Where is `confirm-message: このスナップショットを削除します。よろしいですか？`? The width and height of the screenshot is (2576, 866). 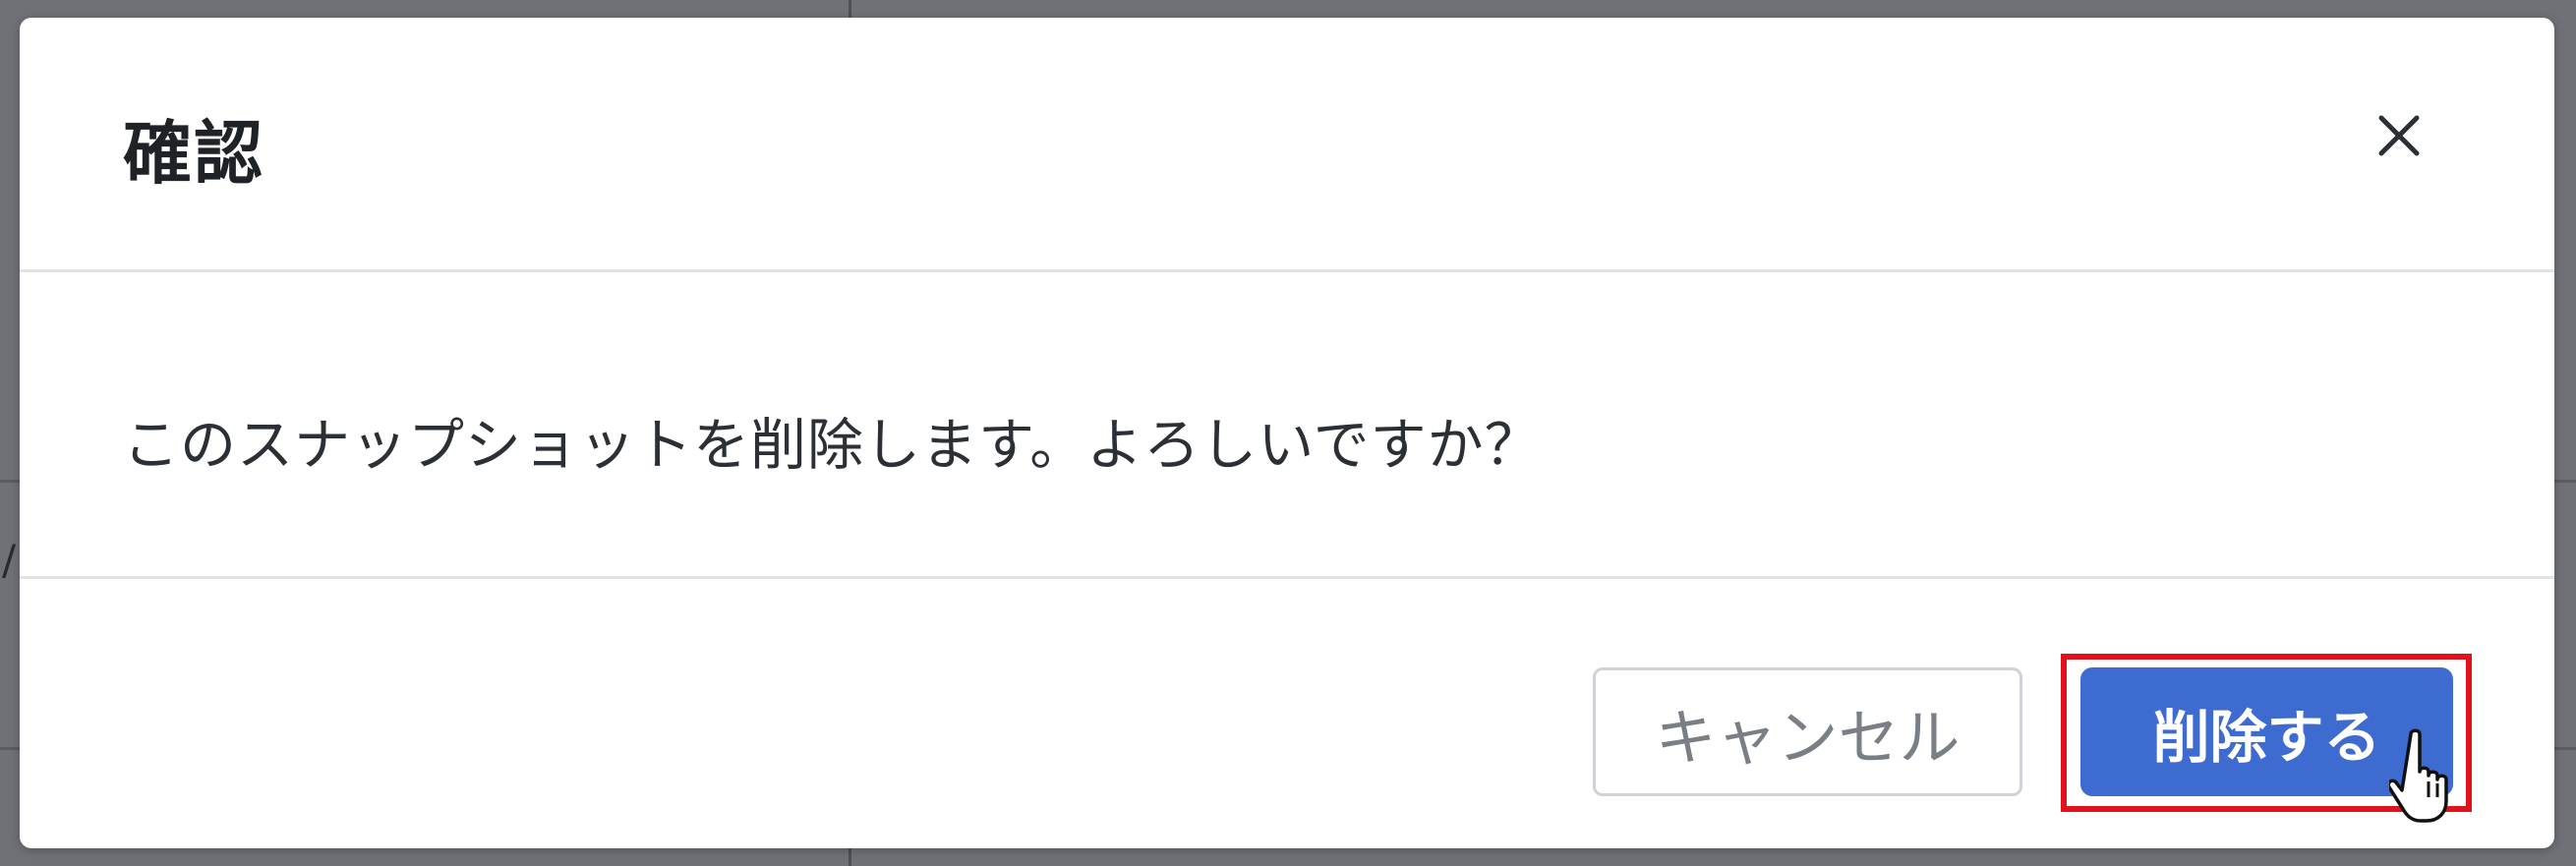
confirm-message: このスナップショットを削除します。よろしいですか？ is located at coordinates (832, 446).